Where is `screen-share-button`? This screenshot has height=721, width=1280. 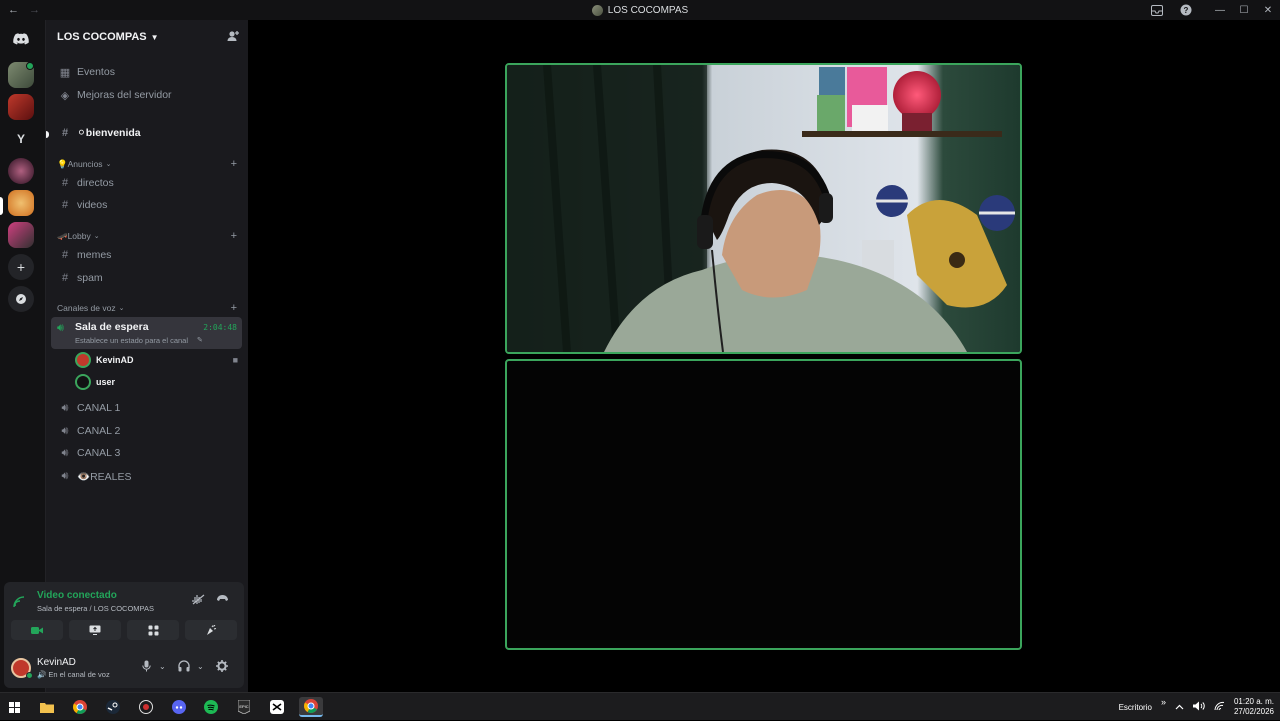 screen-share-button is located at coordinates (95, 630).